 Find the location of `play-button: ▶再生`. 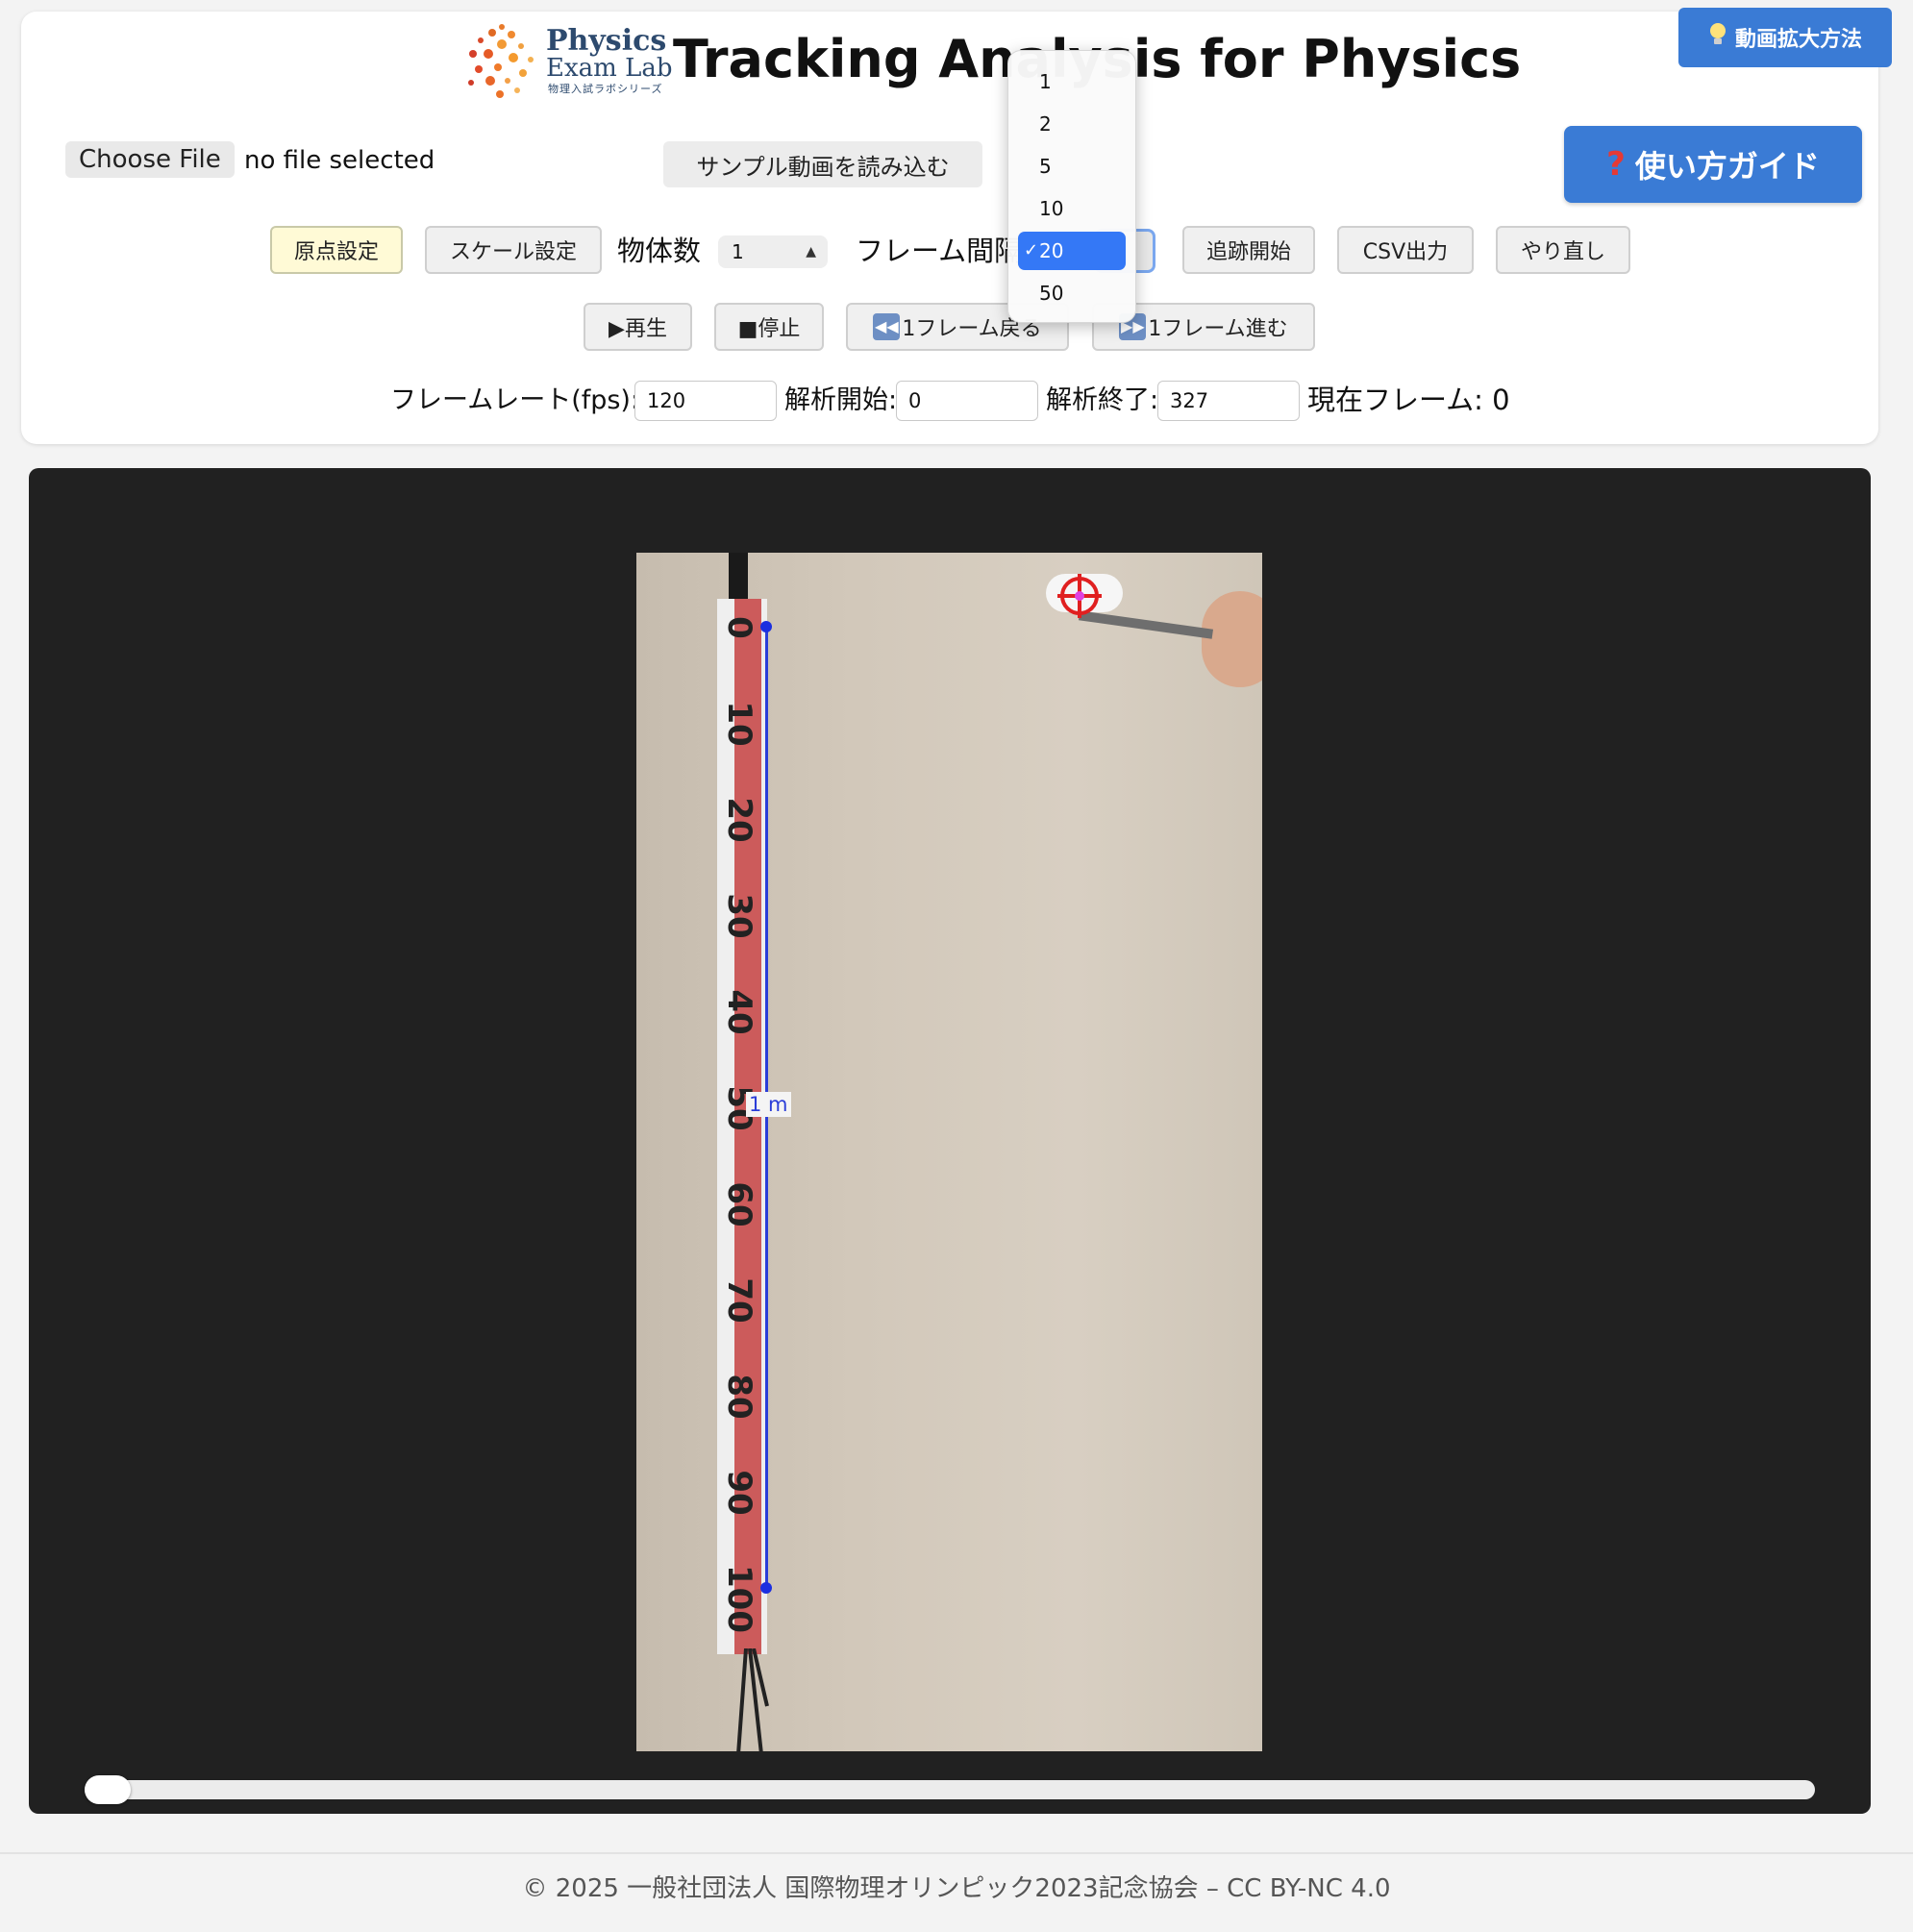

play-button: ▶再生 is located at coordinates (638, 327).